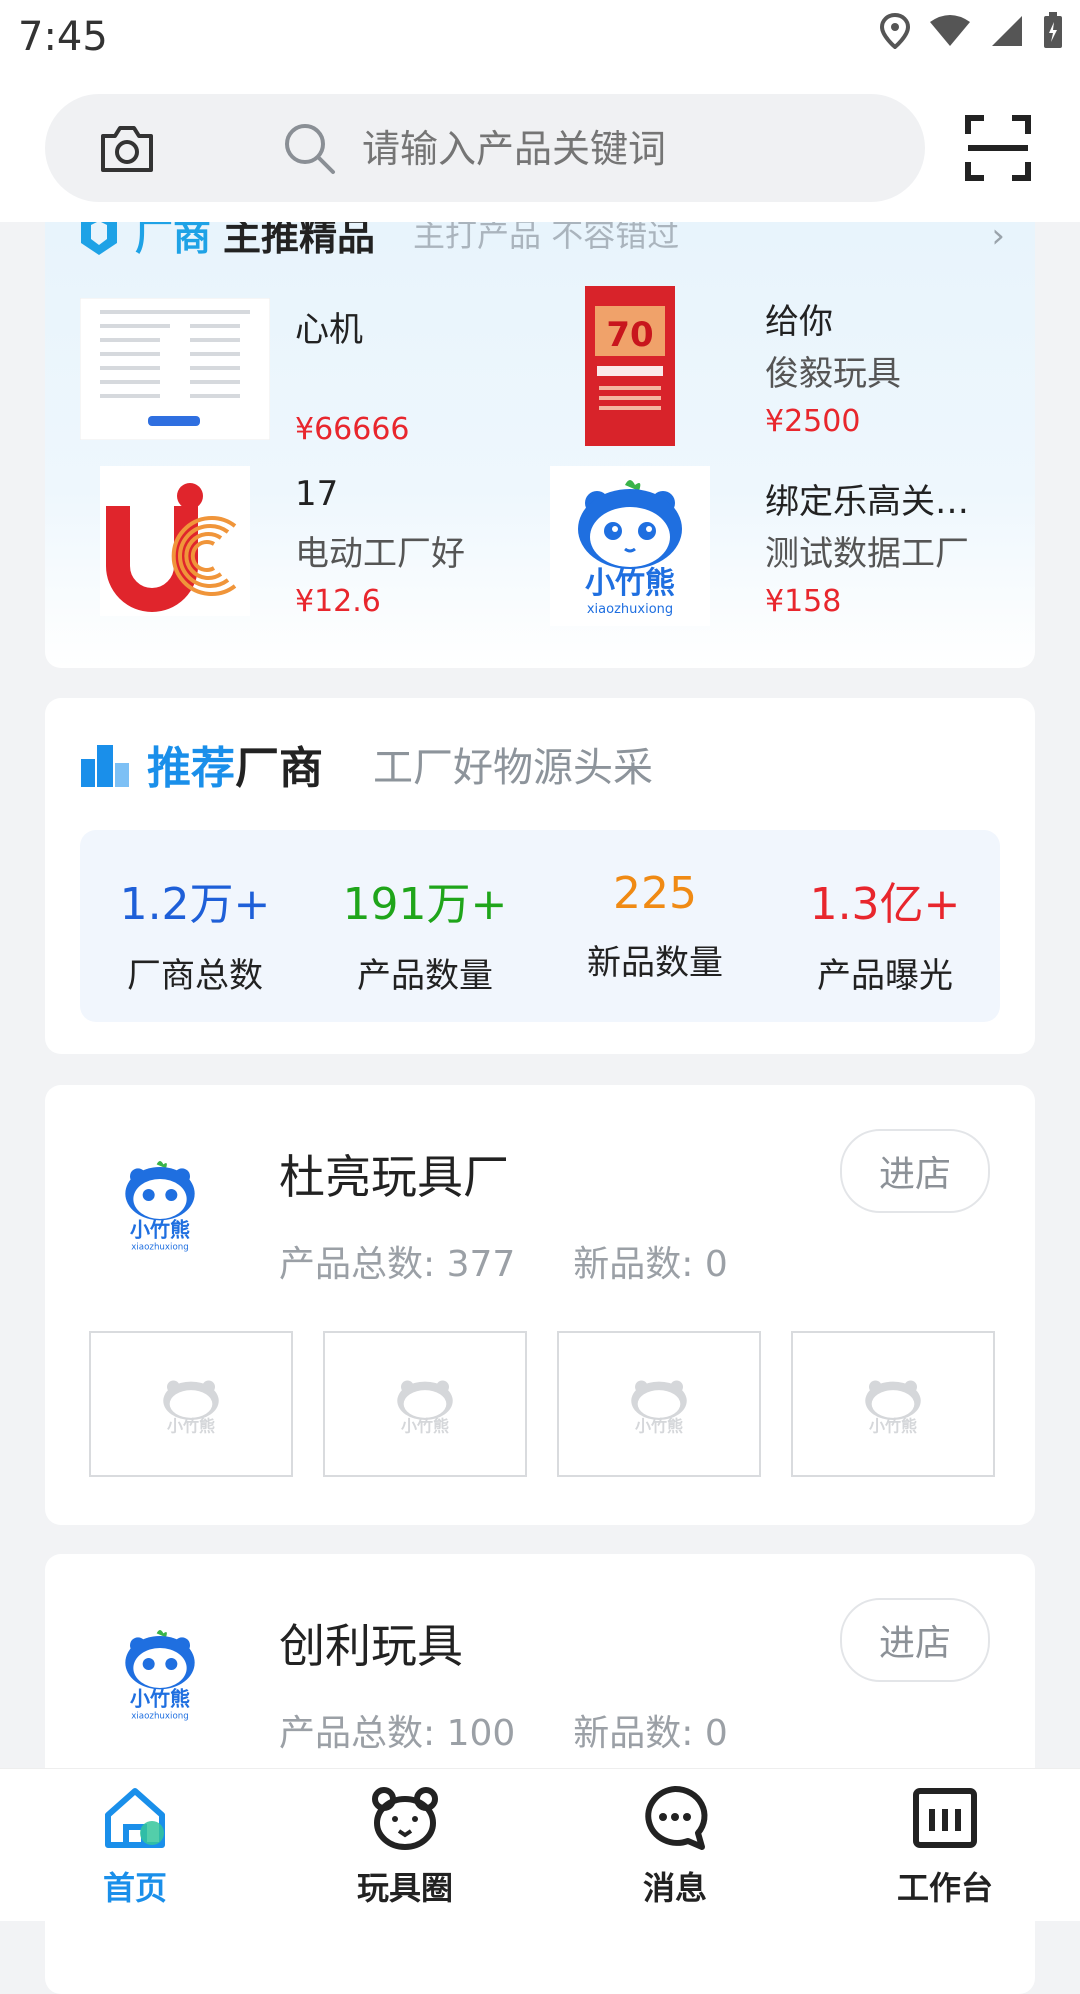 Image resolution: width=1080 pixels, height=1994 pixels. Describe the element at coordinates (630, 609) in the screenshot. I see `xiaozhuxiong-logo-en: xiaozhuxiong` at that location.